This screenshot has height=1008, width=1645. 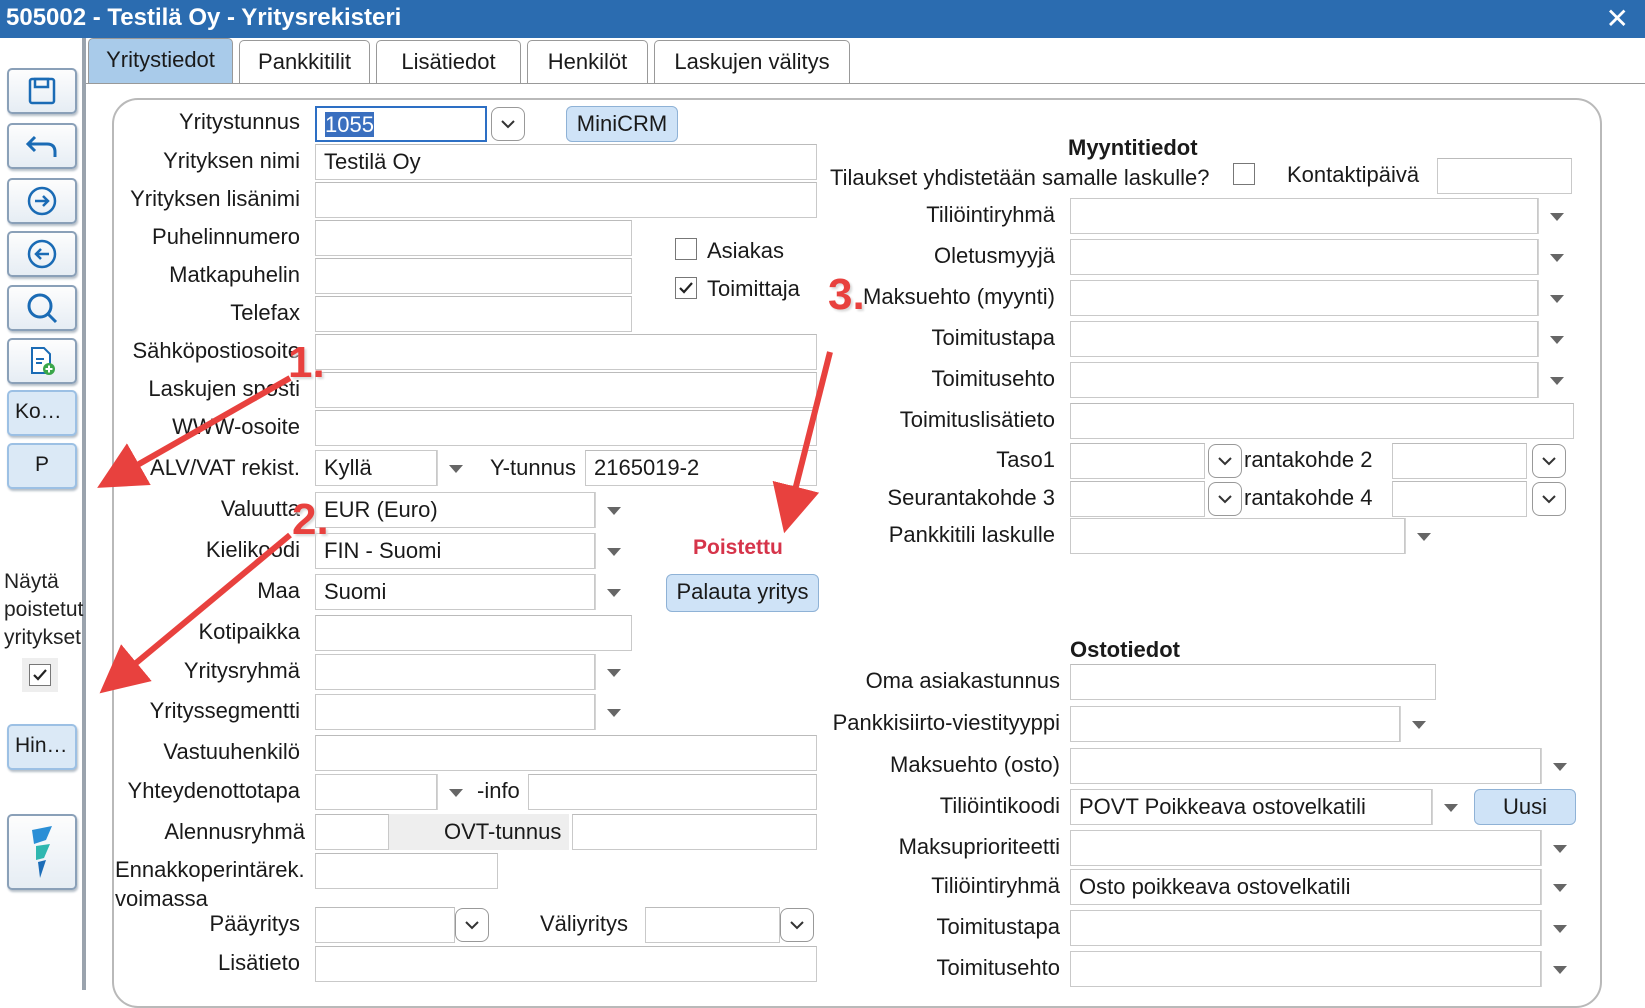 What do you see at coordinates (306, 362) in the screenshot?
I see `annotation-1: 1.` at bounding box center [306, 362].